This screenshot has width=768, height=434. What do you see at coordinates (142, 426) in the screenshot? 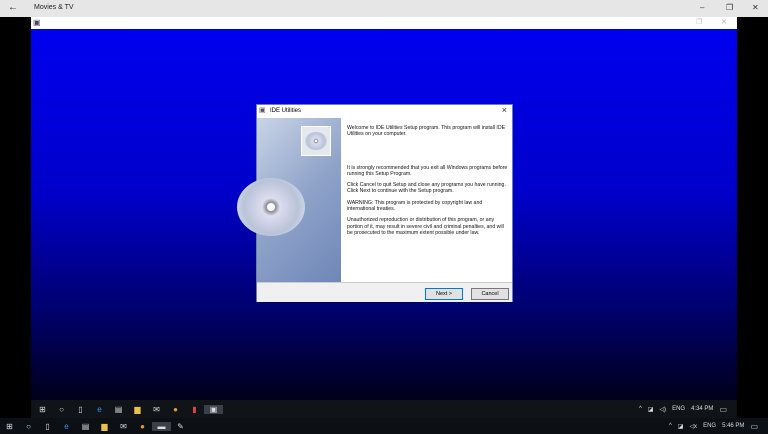
I see `chrome-button: ●` at bounding box center [142, 426].